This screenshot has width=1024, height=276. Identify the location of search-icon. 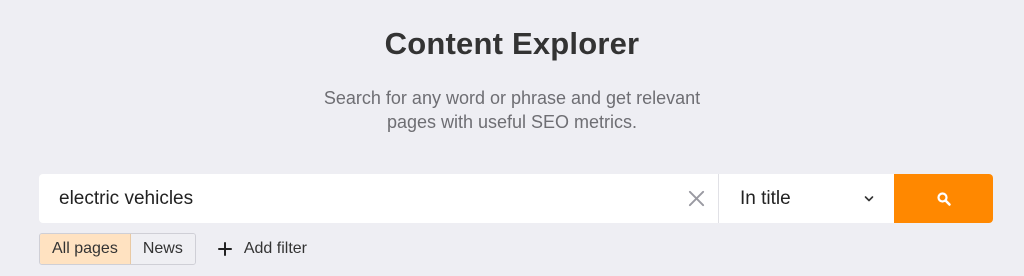
(943, 198).